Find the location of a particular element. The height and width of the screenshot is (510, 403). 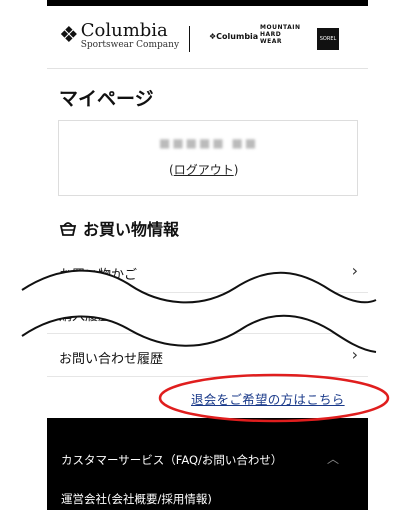

withdraw-link: 退会をご希望の方はこちら is located at coordinates (268, 398).